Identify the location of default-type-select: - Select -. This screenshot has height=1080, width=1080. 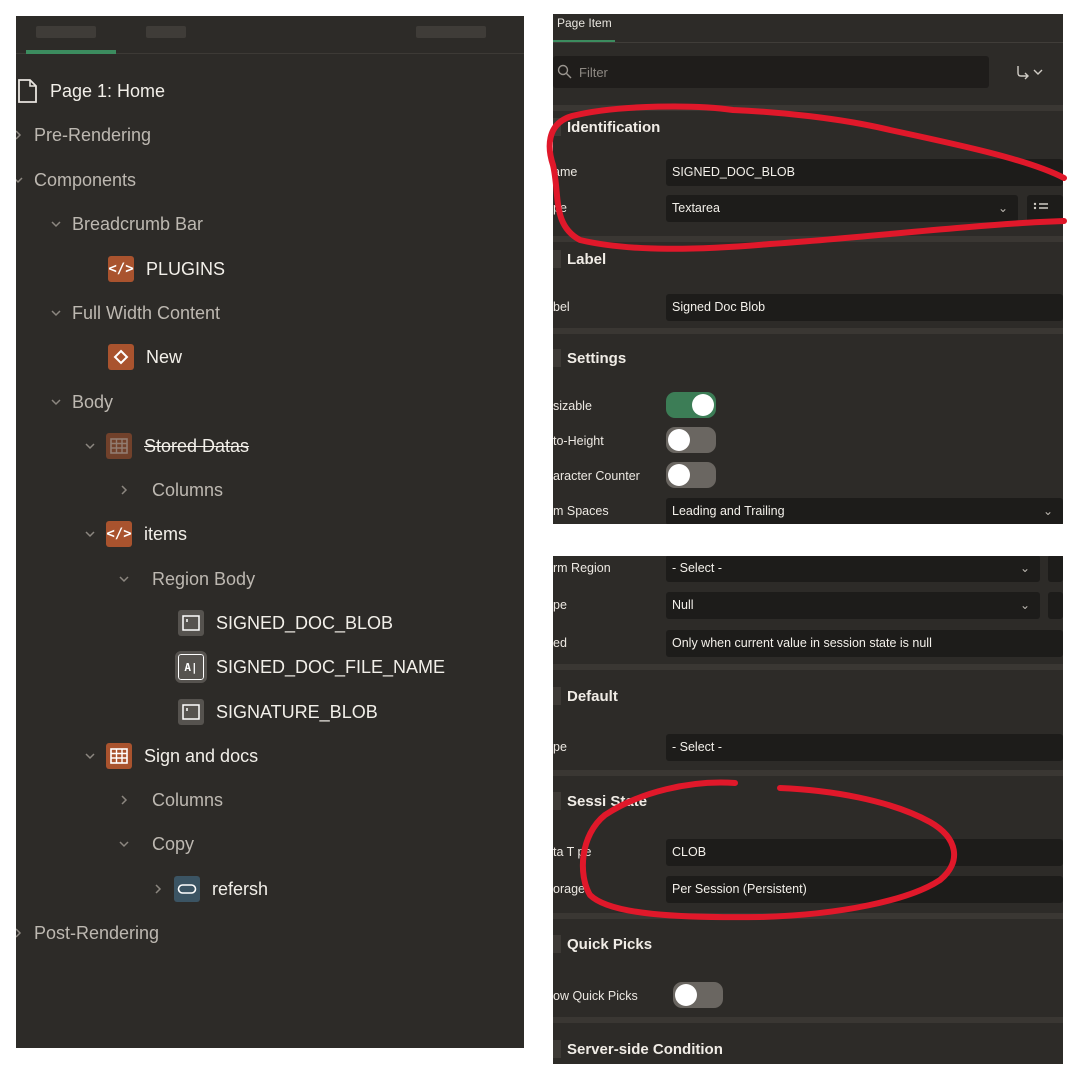
(864, 747).